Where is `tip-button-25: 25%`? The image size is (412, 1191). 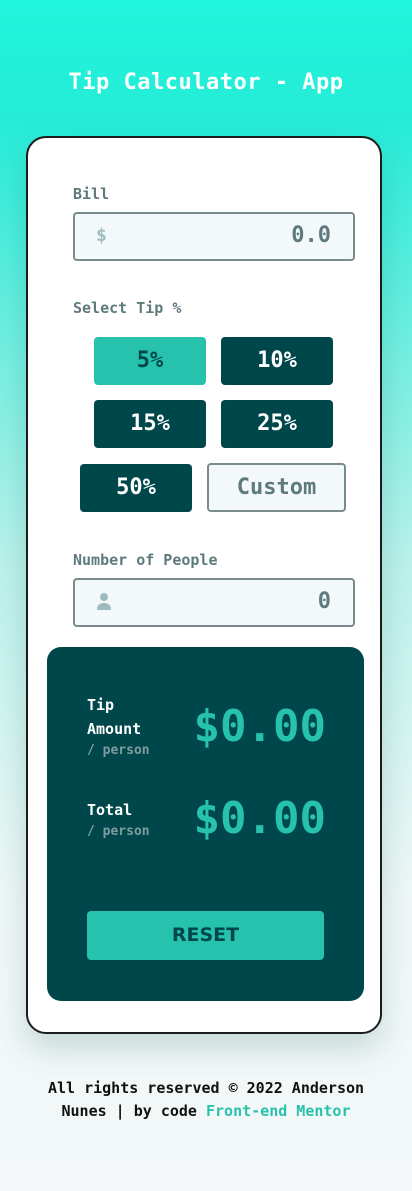
tip-button-25: 25% is located at coordinates (277, 424).